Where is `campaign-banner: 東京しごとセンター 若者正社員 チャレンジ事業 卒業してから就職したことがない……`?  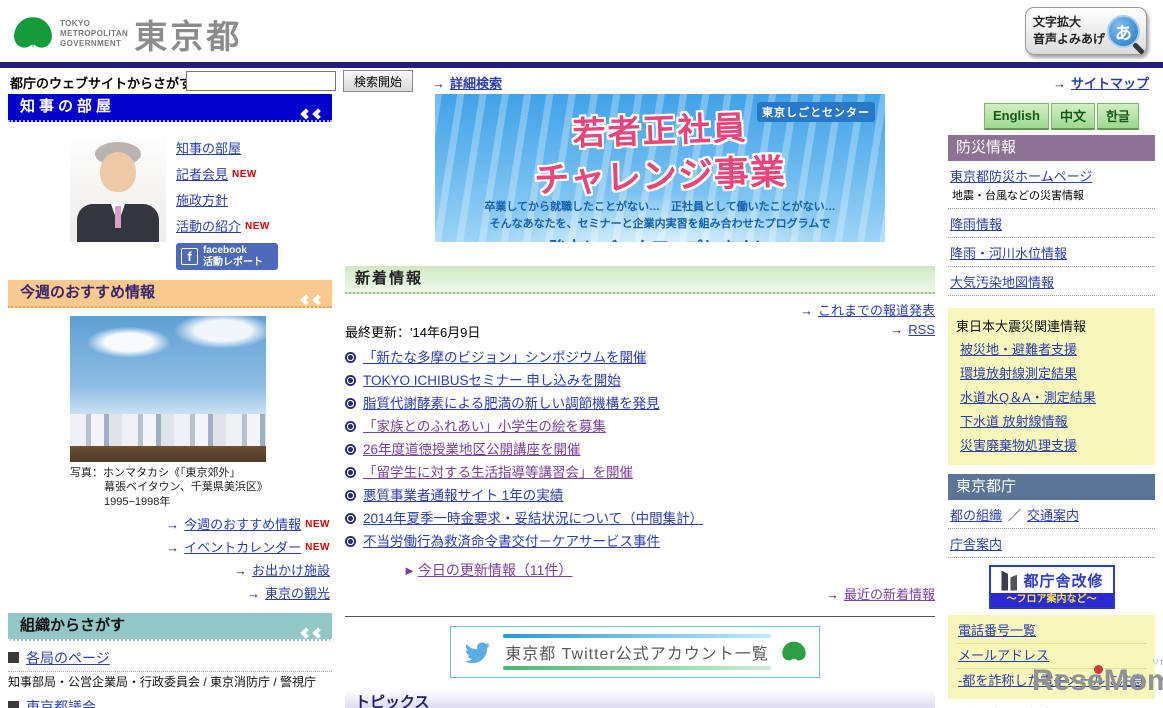 campaign-banner: 東京しごとセンター 若者正社員 チャレンジ事業 卒業してから就職したことがない…… is located at coordinates (660, 168).